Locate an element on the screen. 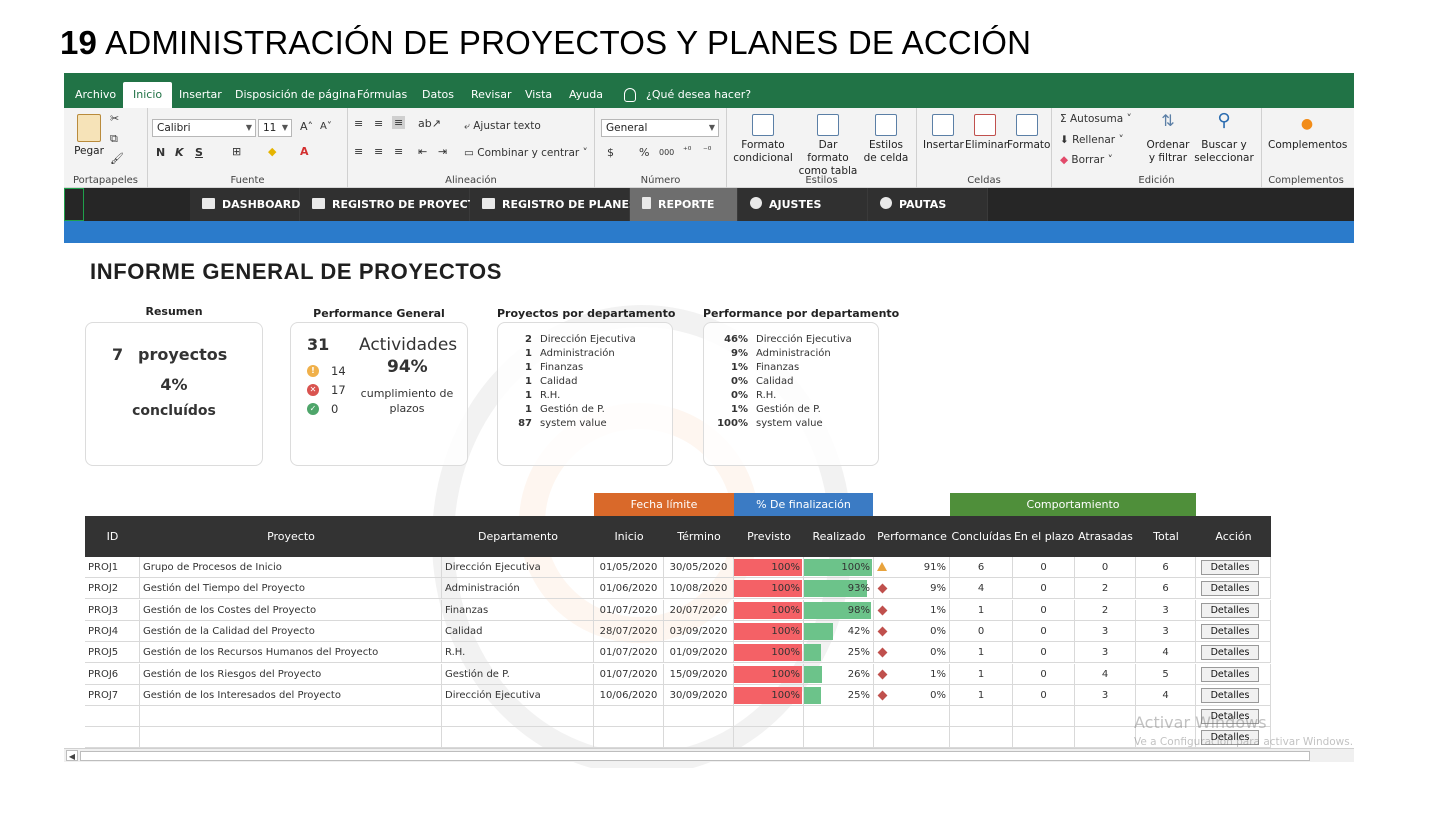 This screenshot has width=1445, height=819. tell-me-search: ¿Qué desea hacer? is located at coordinates (698, 95).